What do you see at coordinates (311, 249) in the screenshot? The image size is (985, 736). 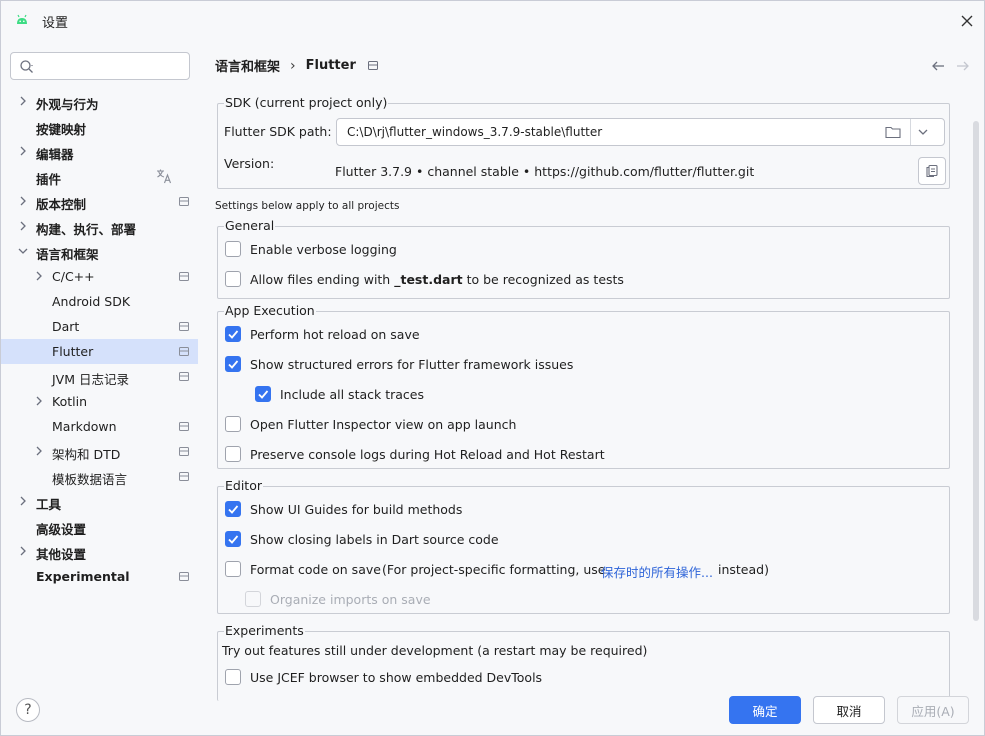 I see `verbose-logging-checkbox: Enable verbose logging` at bounding box center [311, 249].